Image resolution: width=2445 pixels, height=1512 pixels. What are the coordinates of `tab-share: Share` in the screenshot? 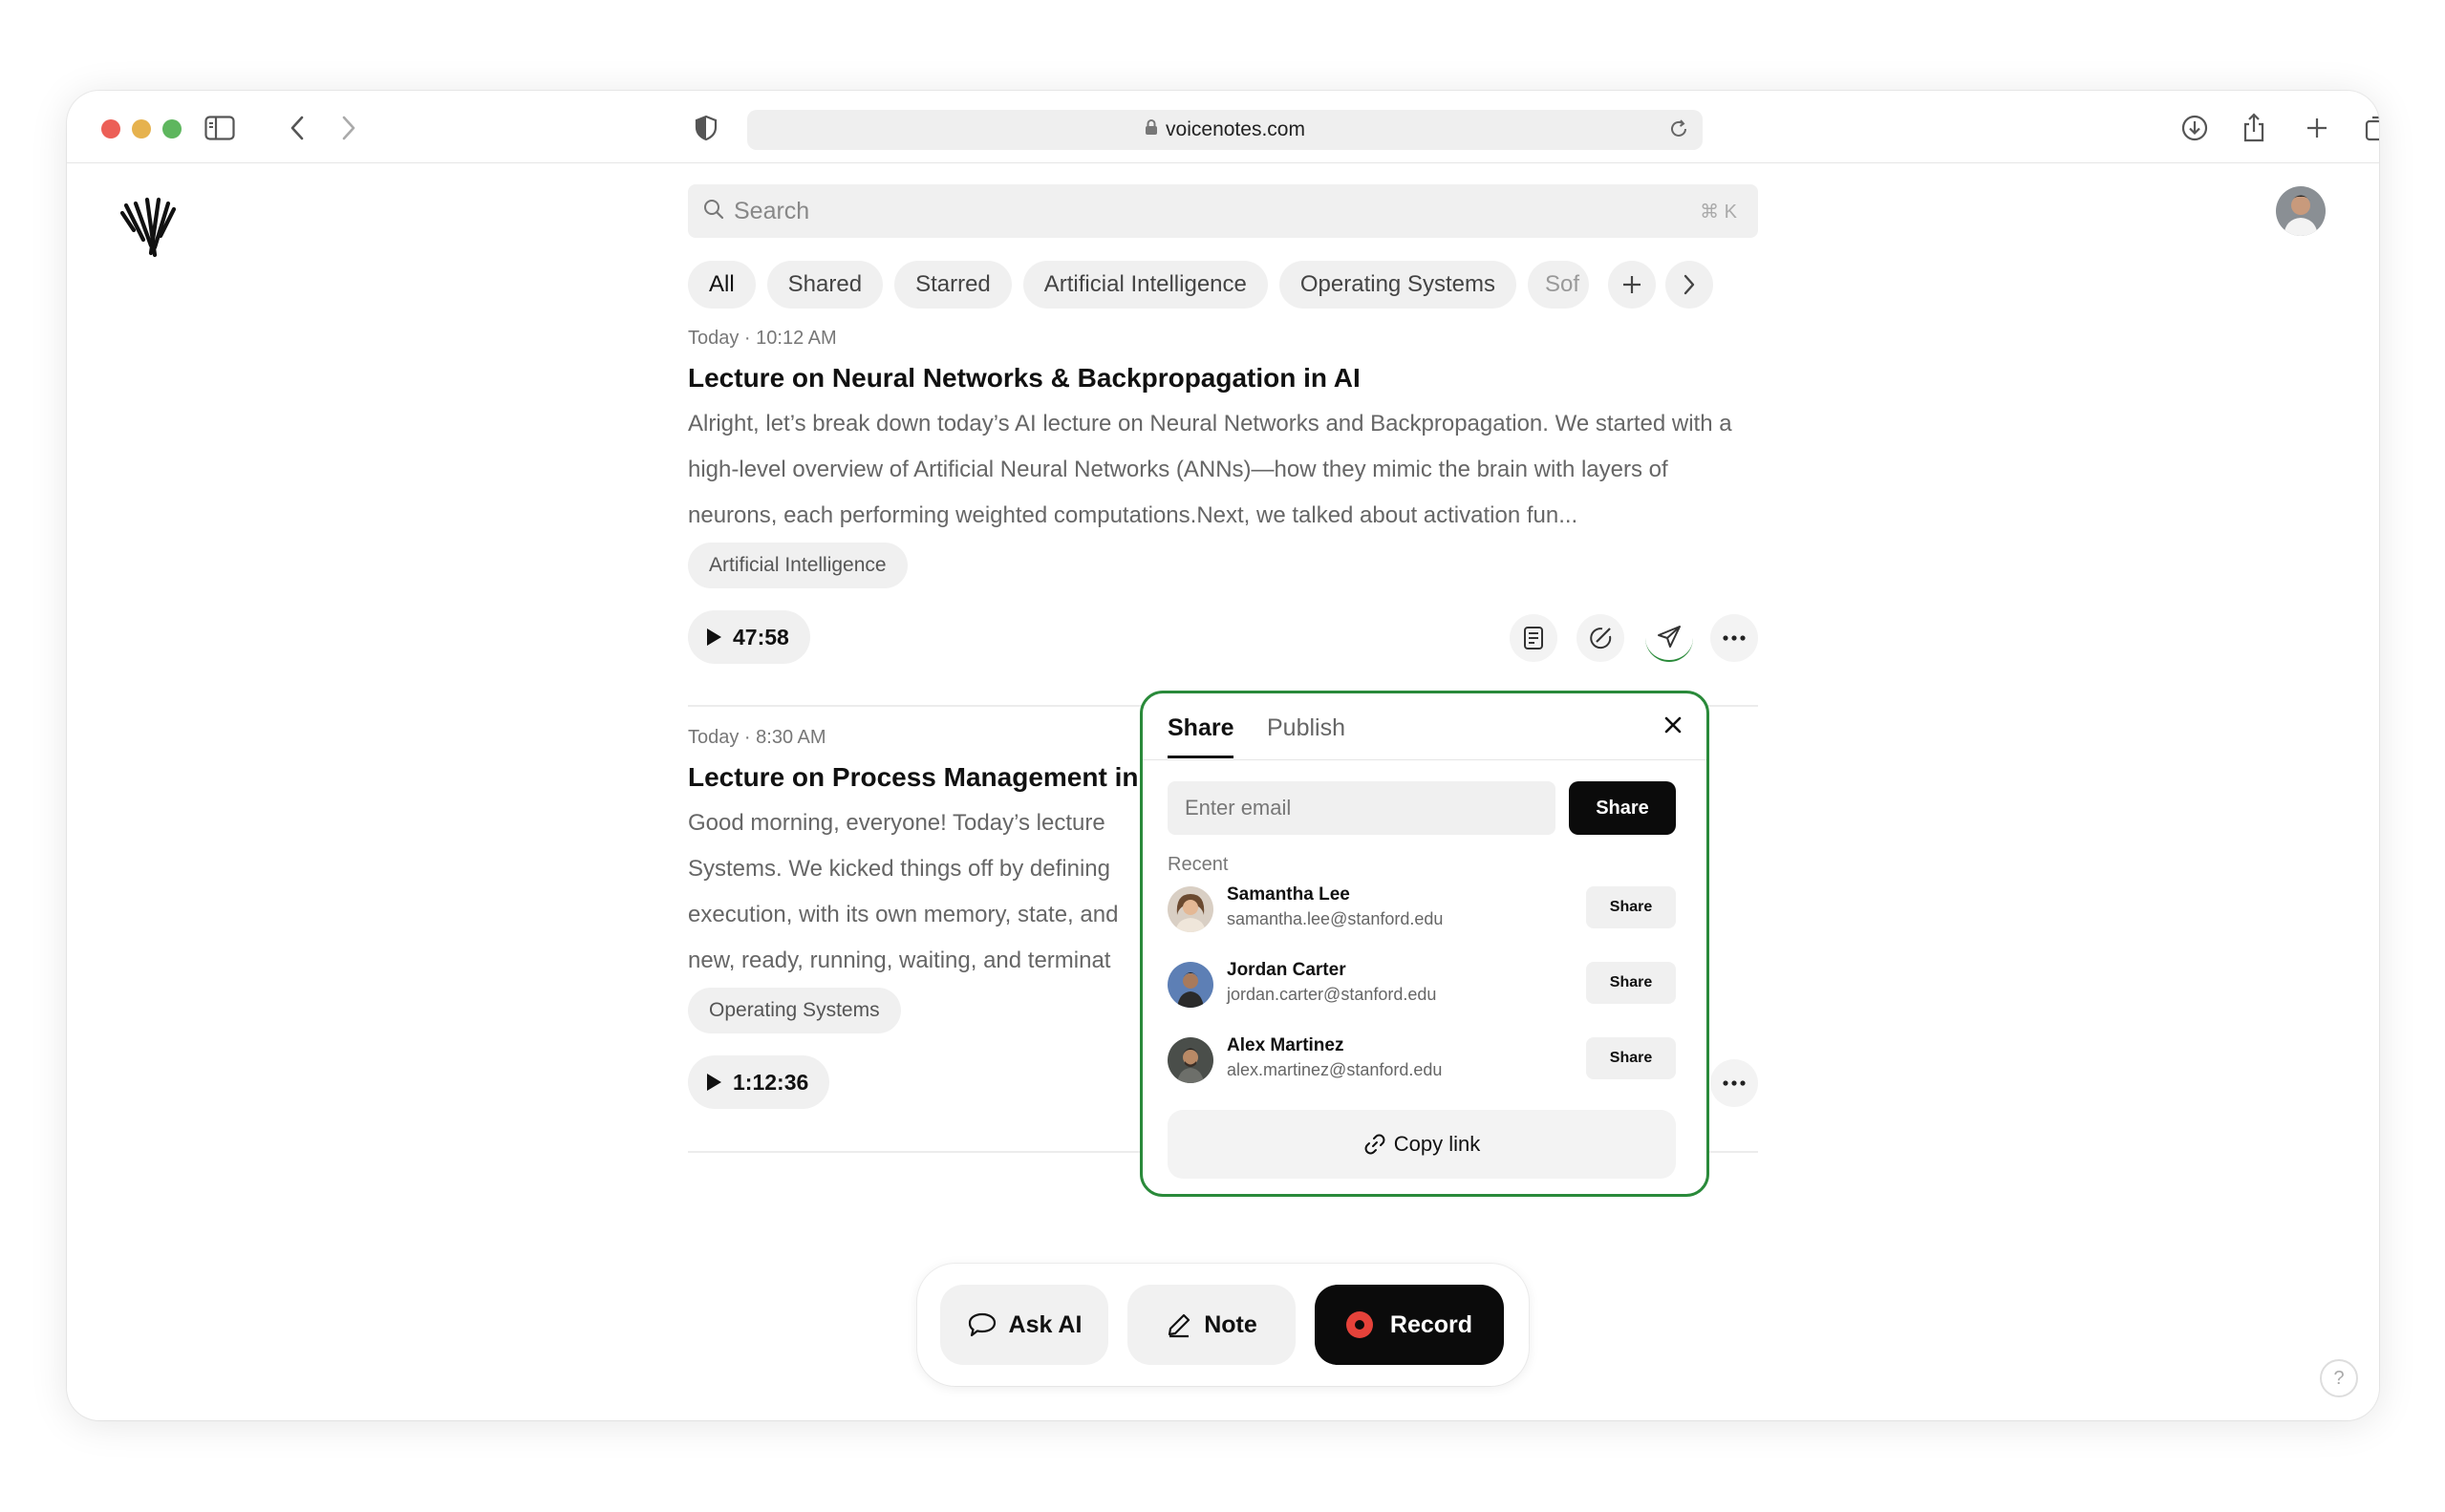 It's located at (1201, 736).